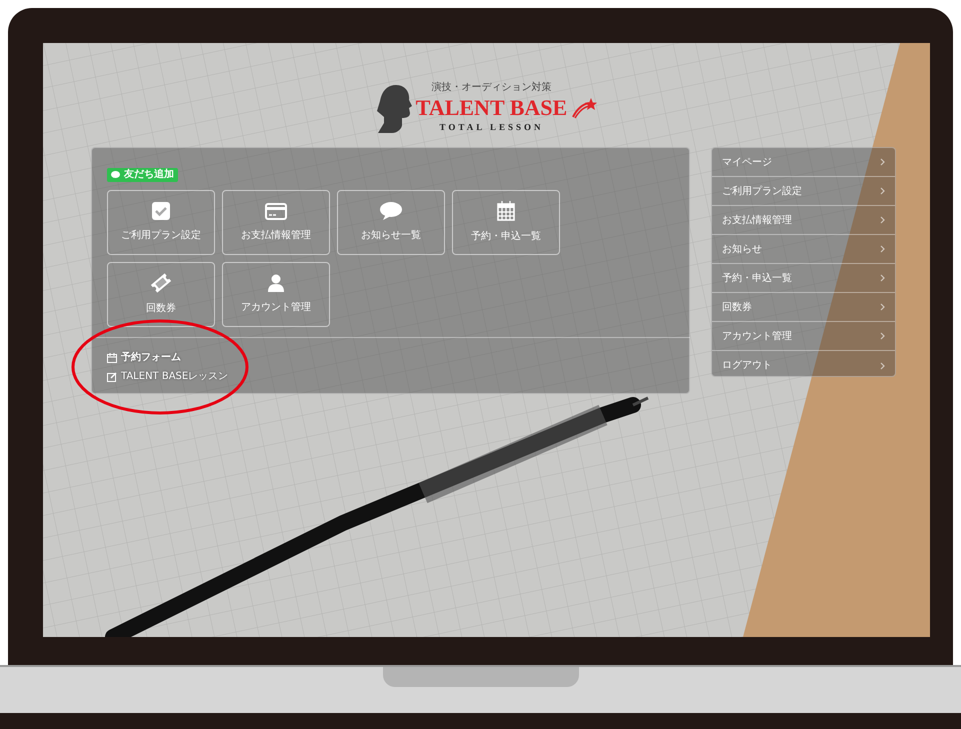 The width and height of the screenshot is (961, 729). Describe the element at coordinates (492, 108) in the screenshot. I see `logo-wordmark: TALENT BASE` at that location.